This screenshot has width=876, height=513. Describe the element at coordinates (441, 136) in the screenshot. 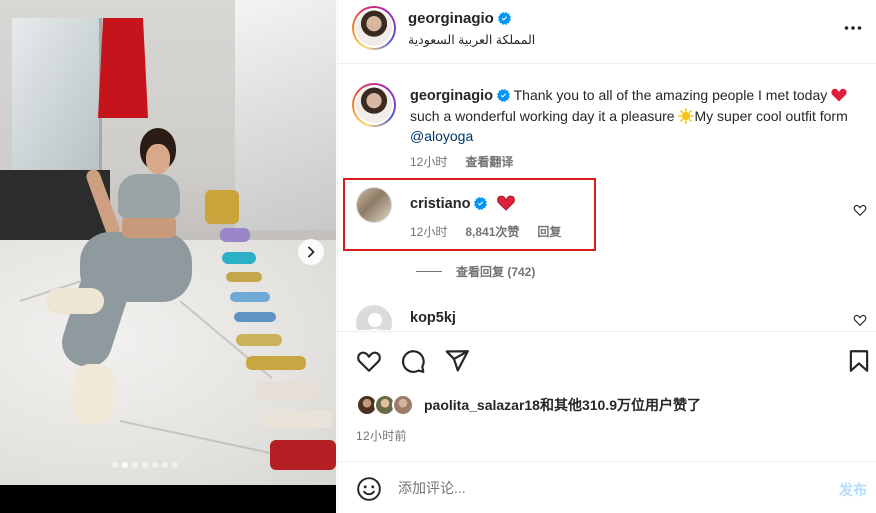

I see `caption-mention-link: @aloyoga` at that location.